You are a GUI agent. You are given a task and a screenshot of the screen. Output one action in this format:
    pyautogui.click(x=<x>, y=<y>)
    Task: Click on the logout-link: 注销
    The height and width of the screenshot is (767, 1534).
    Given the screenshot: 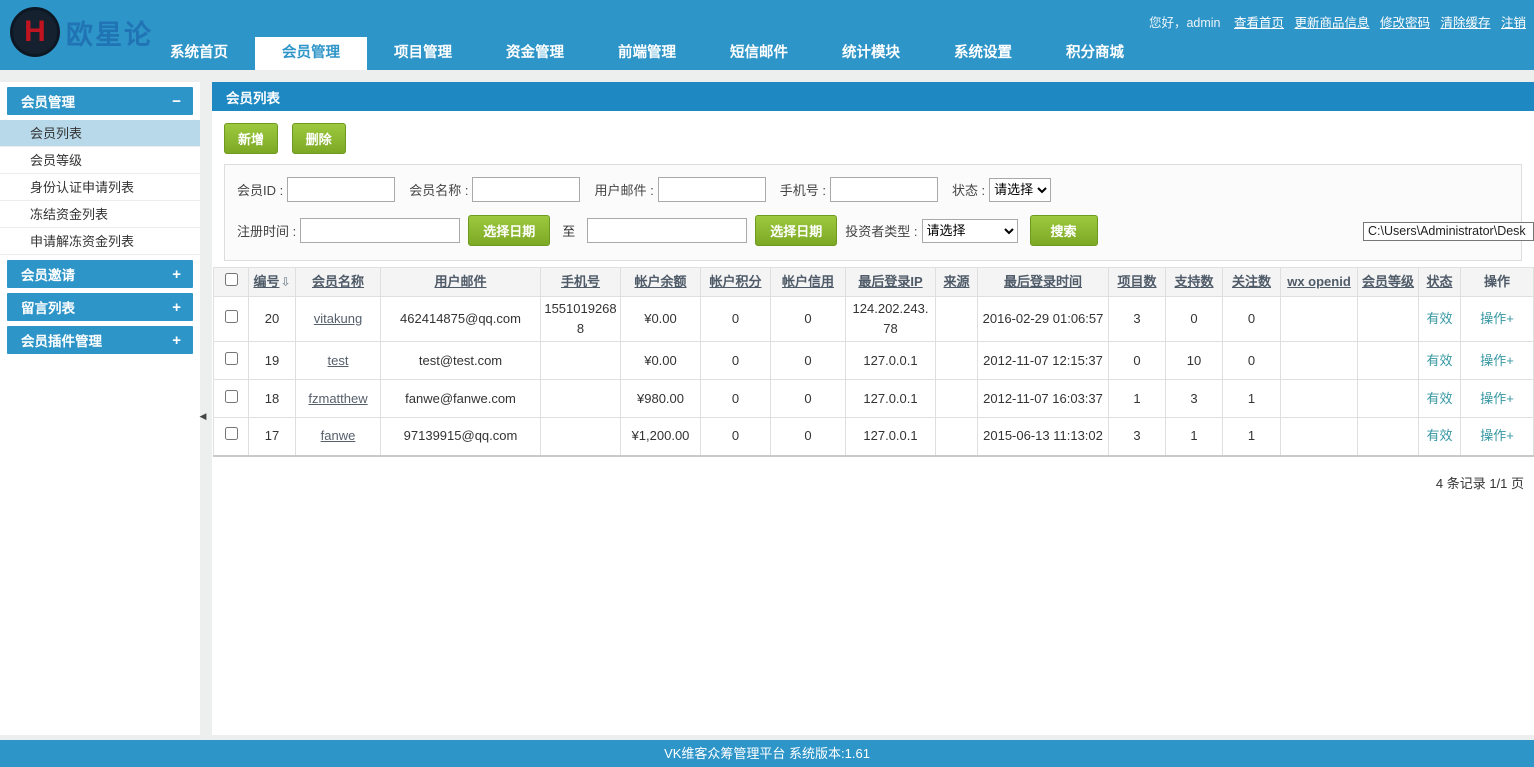 What is the action you would take?
    pyautogui.click(x=1513, y=23)
    